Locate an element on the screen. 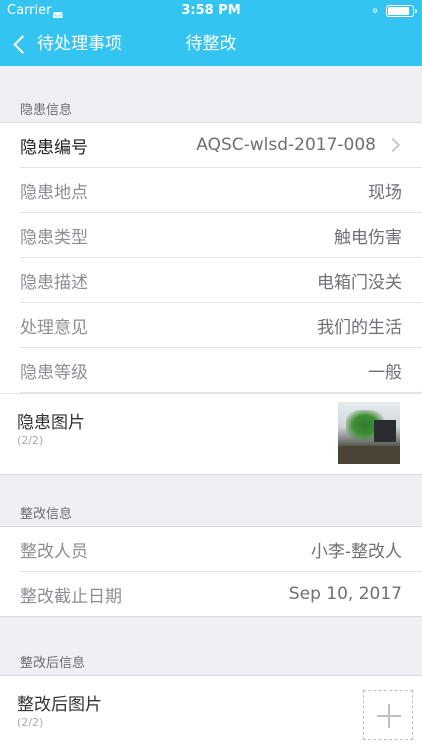 The image size is (422, 756). nav-bar: 待处理事项 待整改 is located at coordinates (211, 44).